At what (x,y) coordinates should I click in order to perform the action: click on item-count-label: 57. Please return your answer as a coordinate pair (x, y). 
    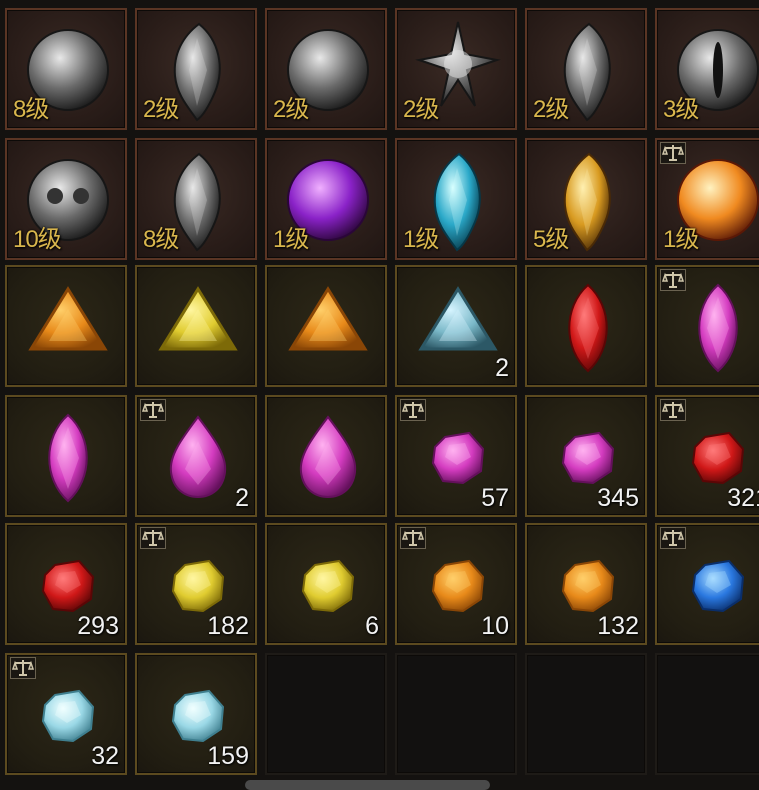
    Looking at the image, I should click on (495, 498).